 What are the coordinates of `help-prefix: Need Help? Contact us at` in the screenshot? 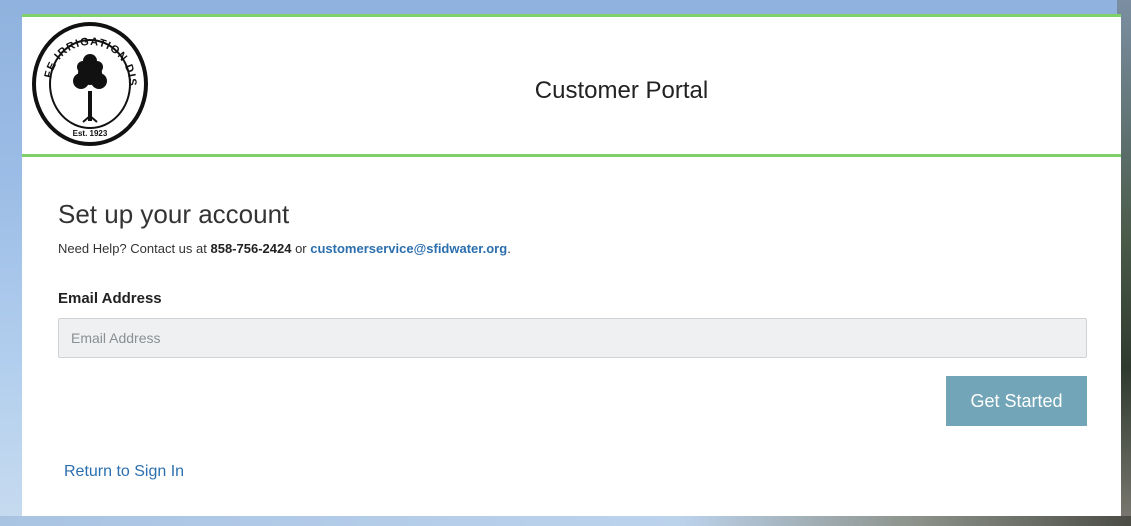 It's located at (134, 248).